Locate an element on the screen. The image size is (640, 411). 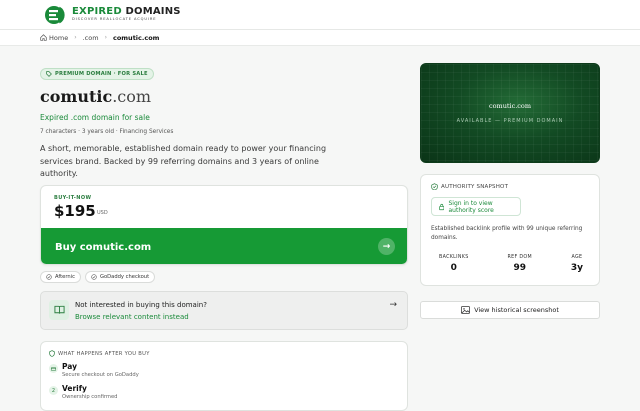
logo-icon is located at coordinates (56, 15).